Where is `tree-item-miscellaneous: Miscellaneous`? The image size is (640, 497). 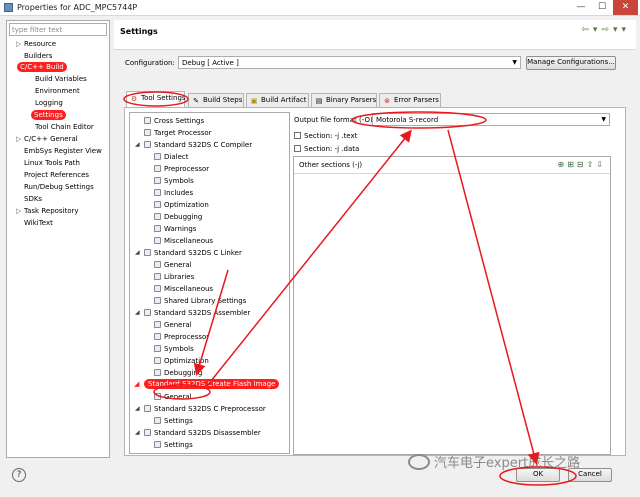
tree-item-miscellaneous: Miscellaneous is located at coordinates (183, 241).